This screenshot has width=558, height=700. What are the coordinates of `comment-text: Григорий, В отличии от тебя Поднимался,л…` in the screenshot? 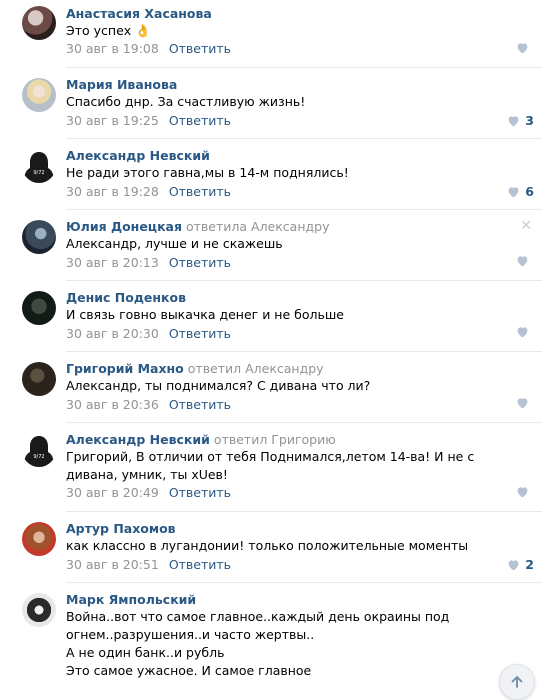 It's located at (270, 465).